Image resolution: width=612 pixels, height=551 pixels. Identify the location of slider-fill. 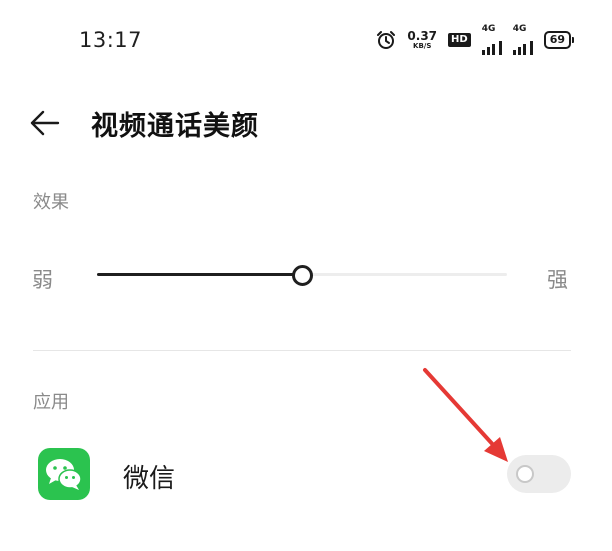
(199, 274).